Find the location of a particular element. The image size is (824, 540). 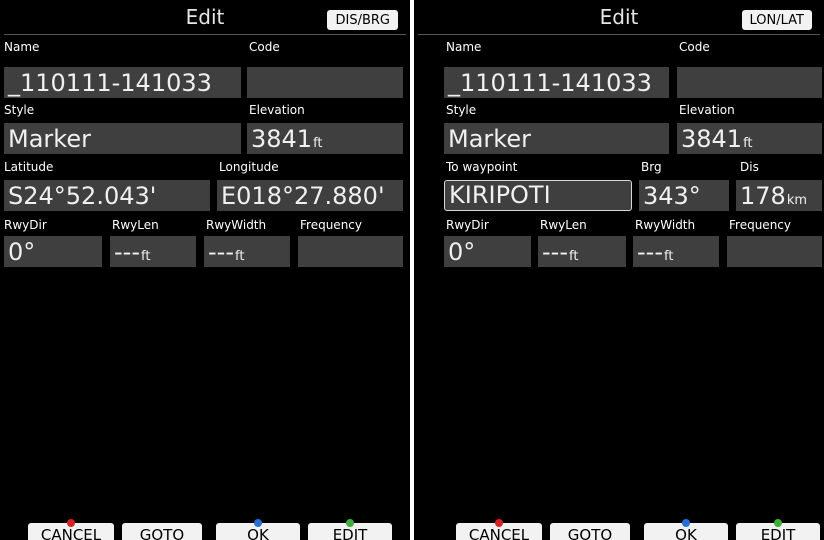

title-bar: Edit DIS/BRG is located at coordinates (205, 17).